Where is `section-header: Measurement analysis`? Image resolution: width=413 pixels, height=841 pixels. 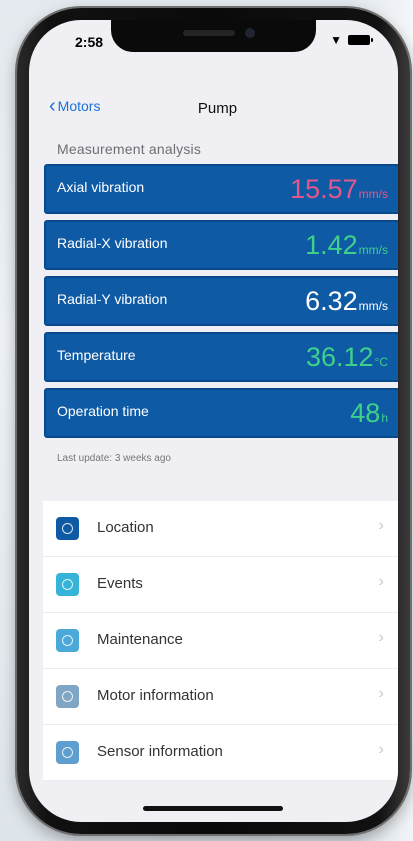 section-header: Measurement analysis is located at coordinates (129, 149).